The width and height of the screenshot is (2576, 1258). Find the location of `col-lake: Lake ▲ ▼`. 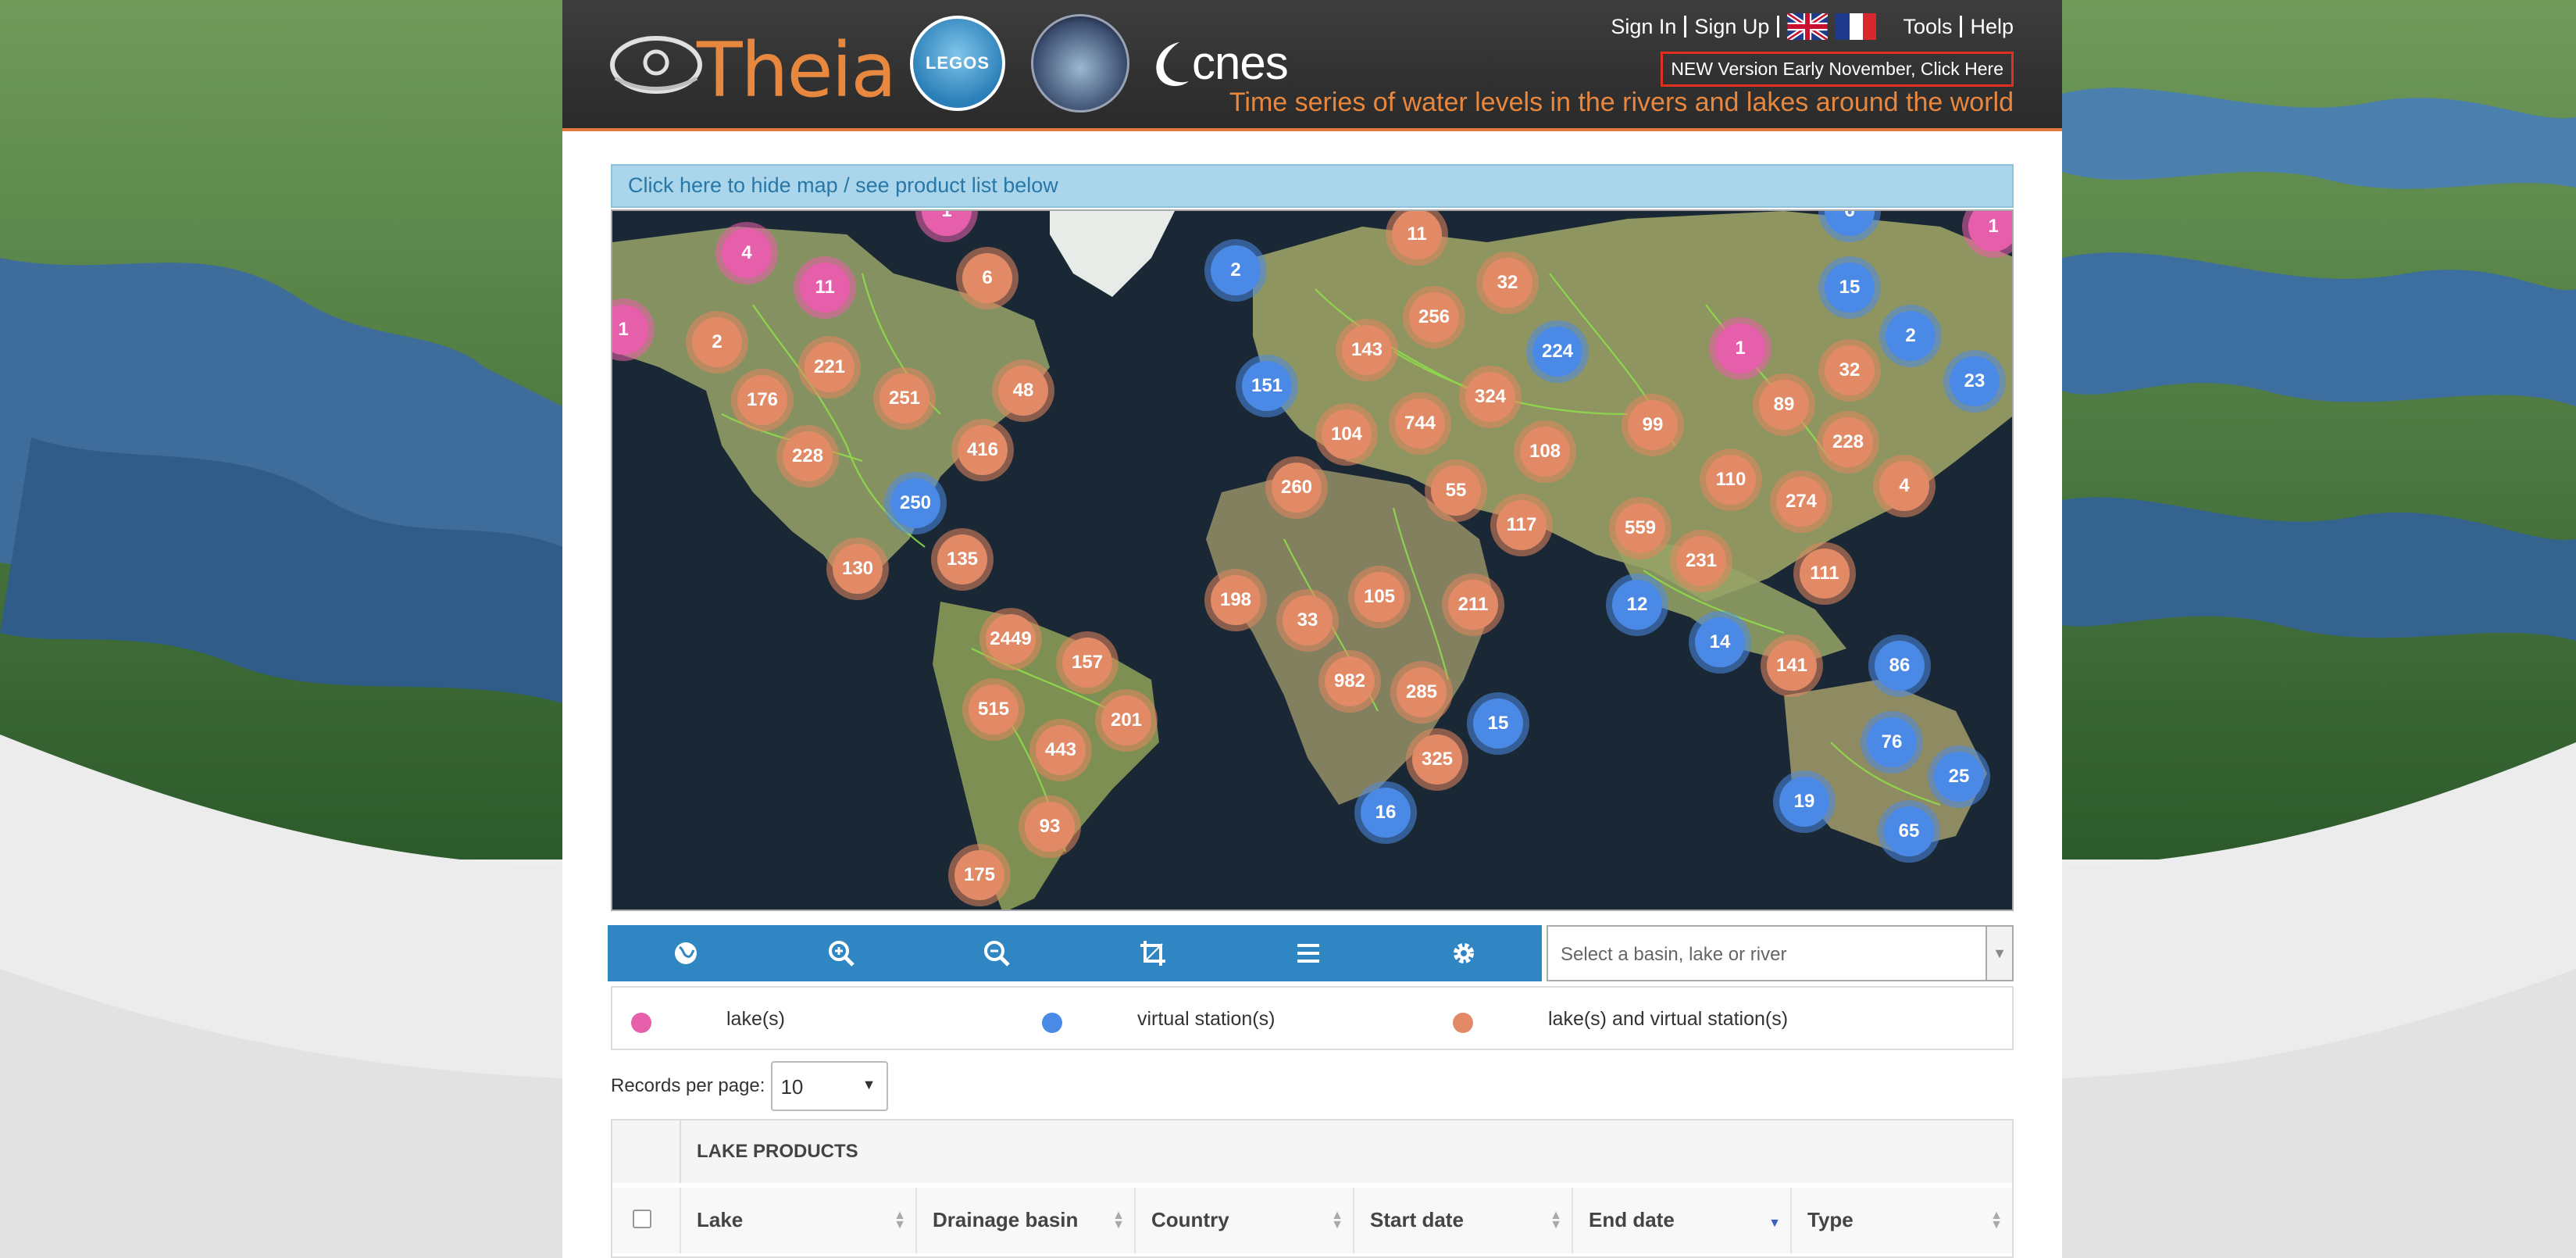

col-lake: Lake ▲ ▼ is located at coordinates (799, 1220).